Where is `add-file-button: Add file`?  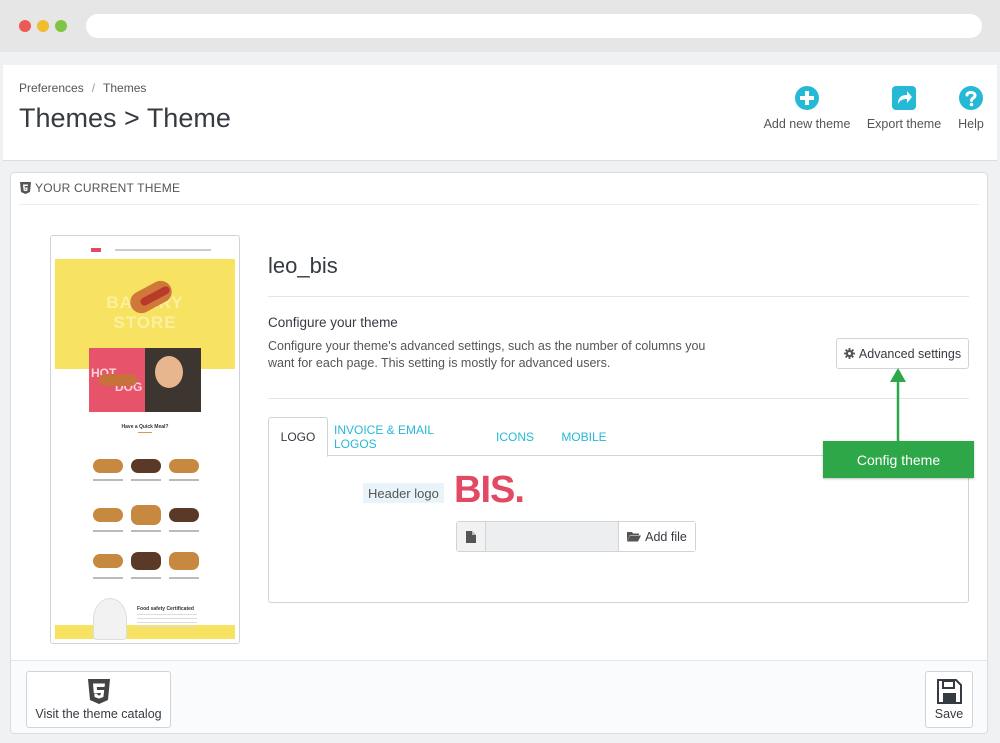 add-file-button: Add file is located at coordinates (656, 536).